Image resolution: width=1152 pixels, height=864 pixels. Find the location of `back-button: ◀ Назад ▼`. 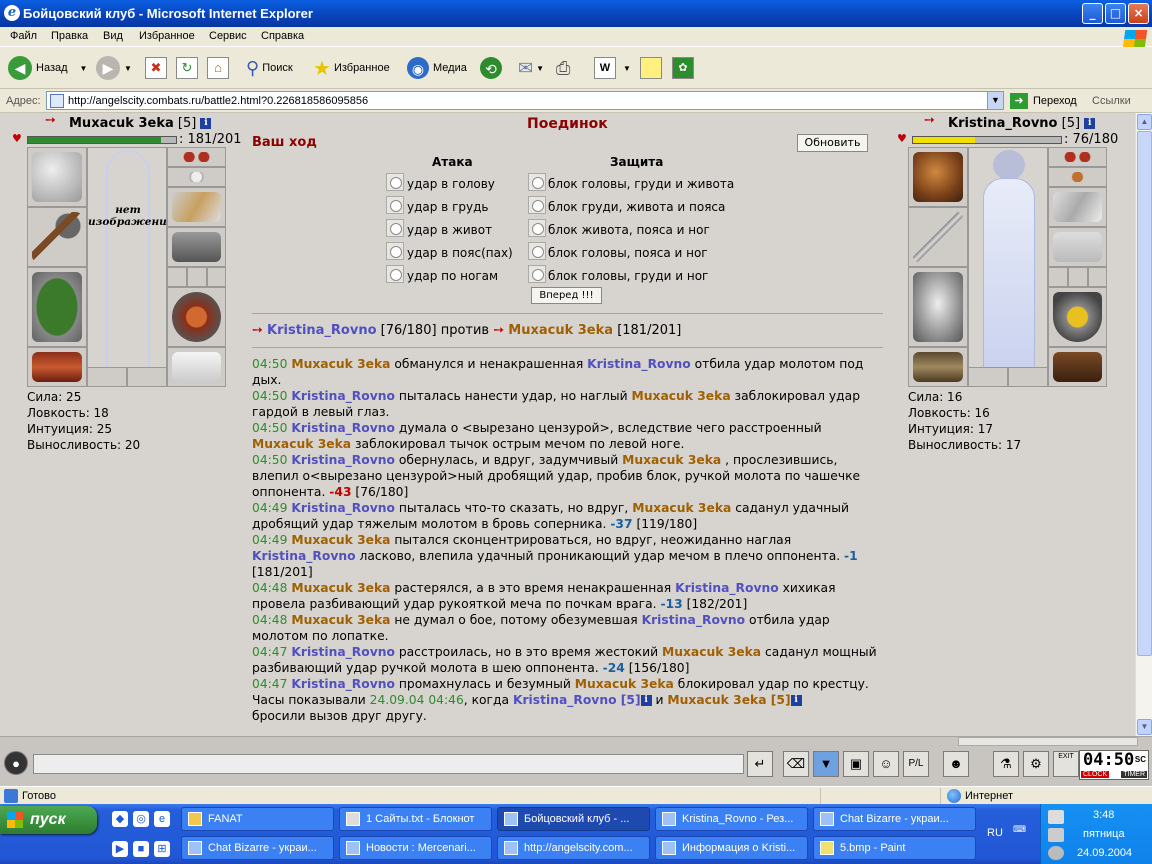

back-button: ◀ Назад ▼ is located at coordinates (47, 68).